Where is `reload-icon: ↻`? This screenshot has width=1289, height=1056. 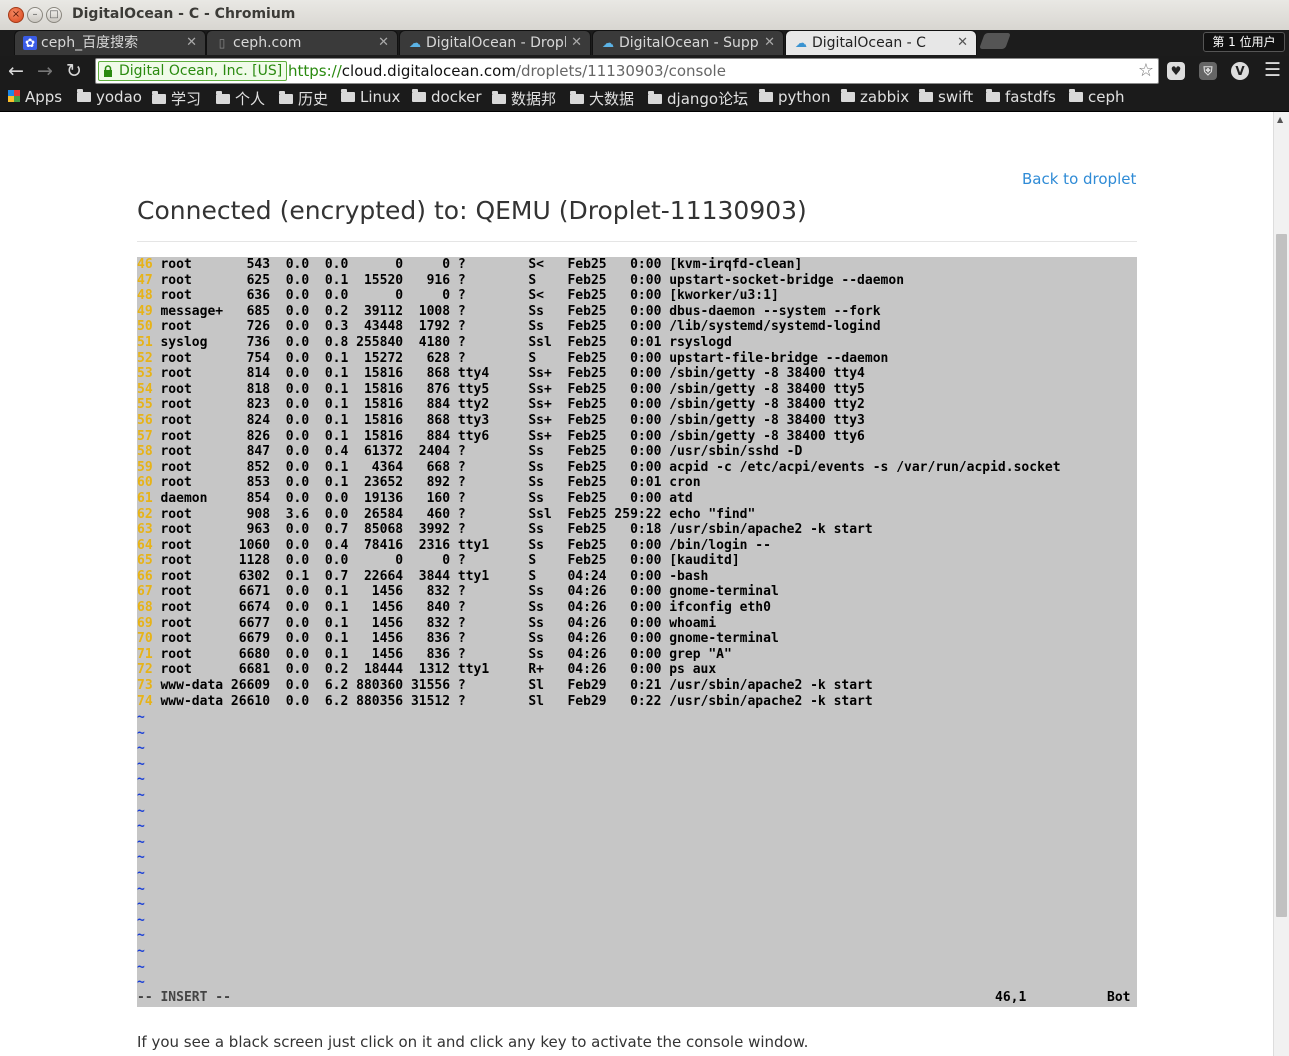
reload-icon: ↻ is located at coordinates (74, 71).